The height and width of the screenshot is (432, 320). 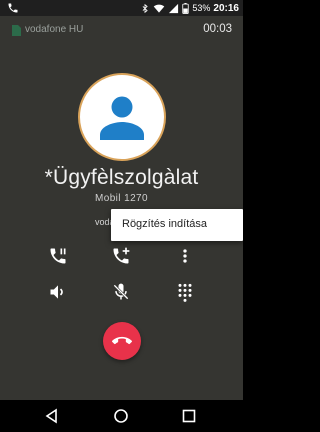 I want to click on status-bar: 53% 20:16, so click(x=121, y=8).